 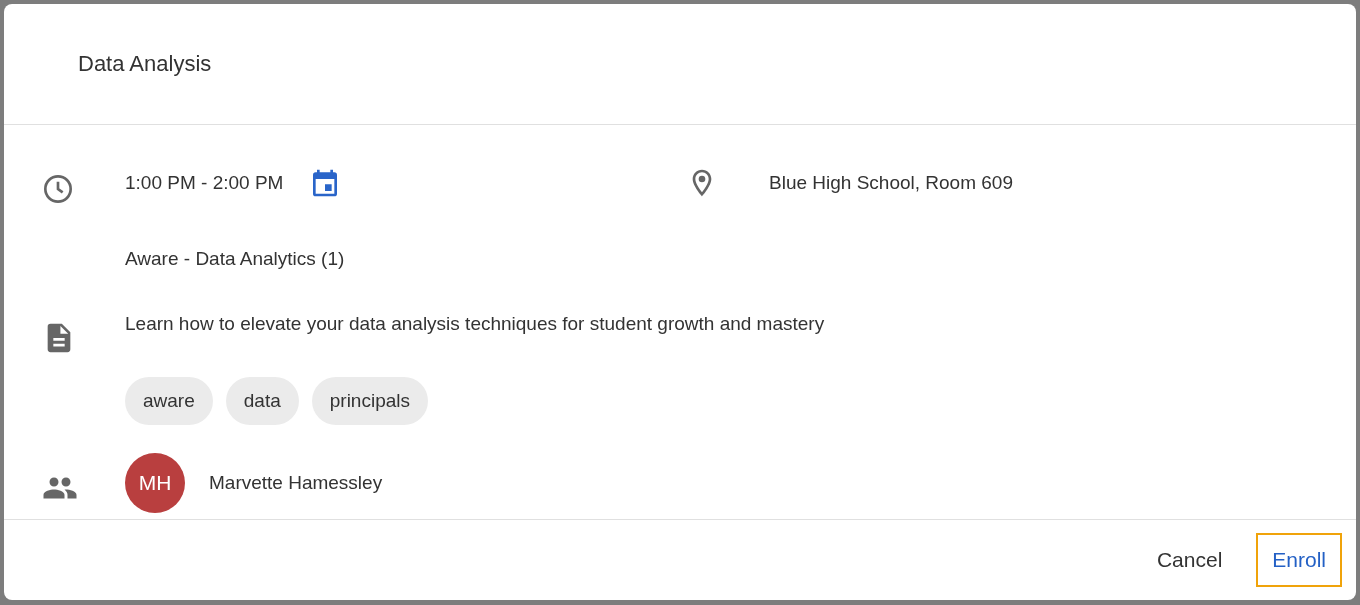 What do you see at coordinates (369, 400) in the screenshot?
I see `tag-chip: principals` at bounding box center [369, 400].